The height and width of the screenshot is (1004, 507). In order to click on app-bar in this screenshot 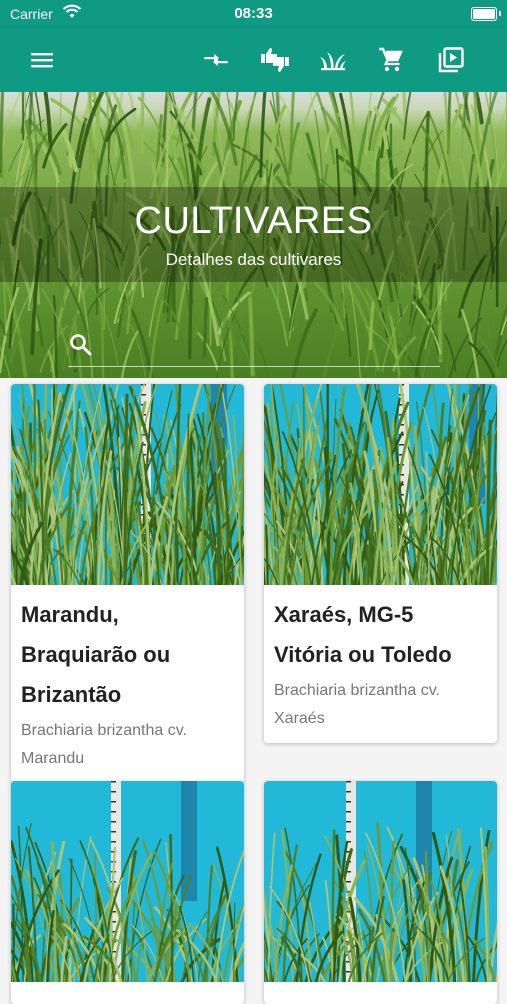, I will do `click(253, 60)`.